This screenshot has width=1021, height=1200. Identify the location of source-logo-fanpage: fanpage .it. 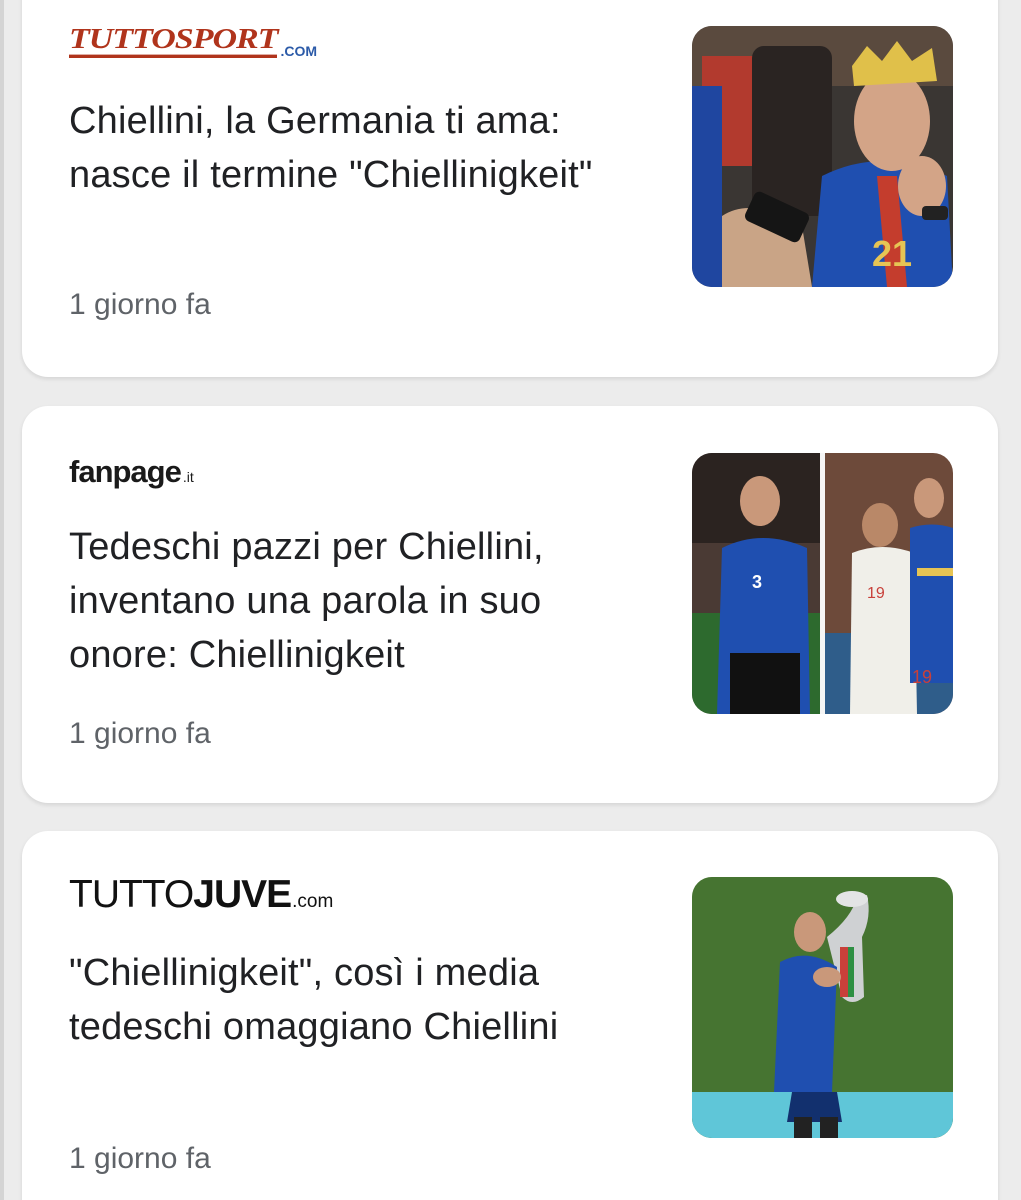
(131, 476).